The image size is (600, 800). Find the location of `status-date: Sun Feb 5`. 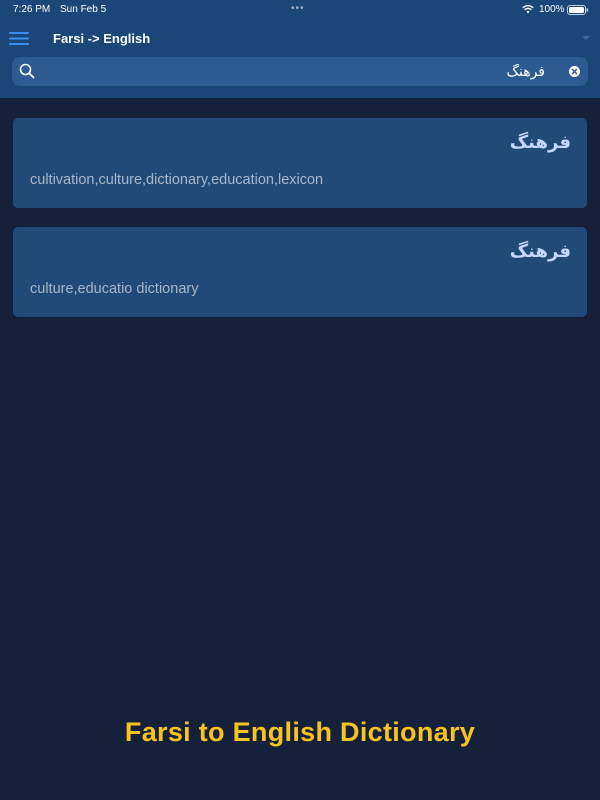

status-date: Sun Feb 5 is located at coordinates (83, 9).